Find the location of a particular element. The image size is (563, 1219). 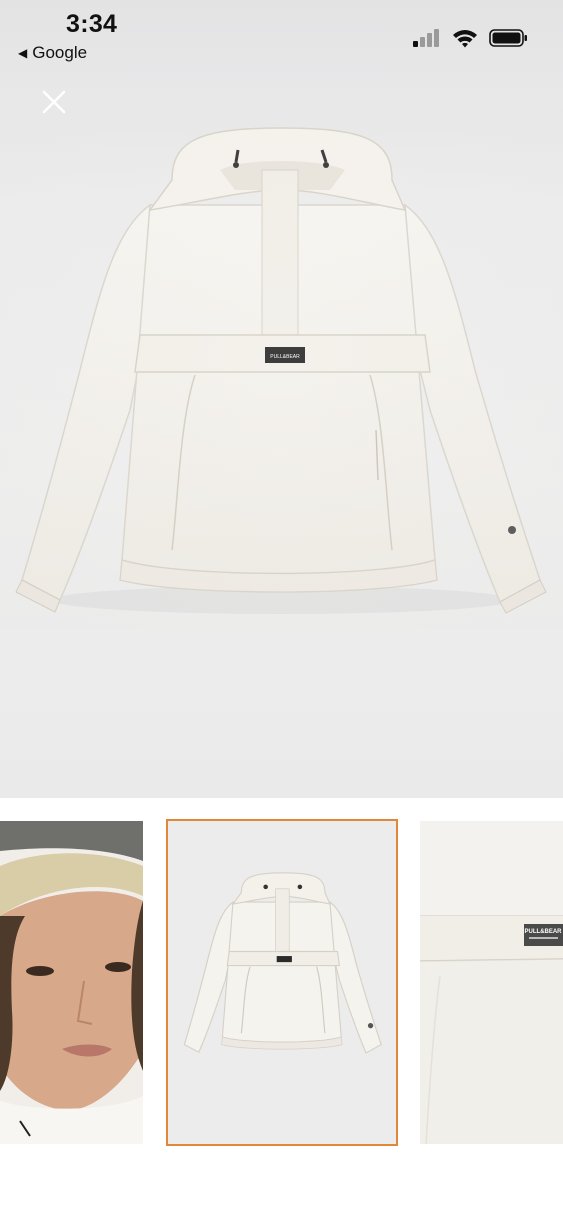

back-app-label: Google is located at coordinates (60, 52).